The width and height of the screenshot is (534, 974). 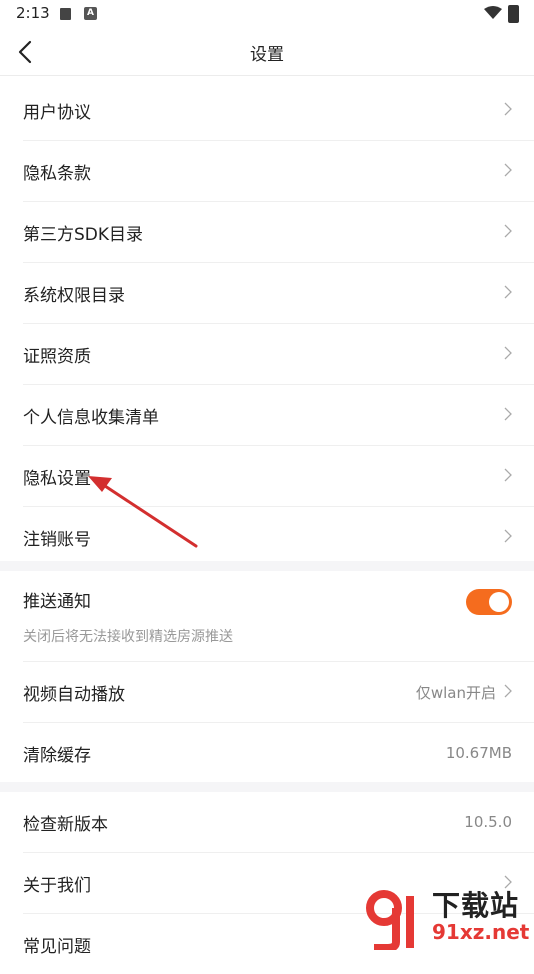 What do you see at coordinates (91, 417) in the screenshot?
I see `row-label: 个人信息收集清单` at bounding box center [91, 417].